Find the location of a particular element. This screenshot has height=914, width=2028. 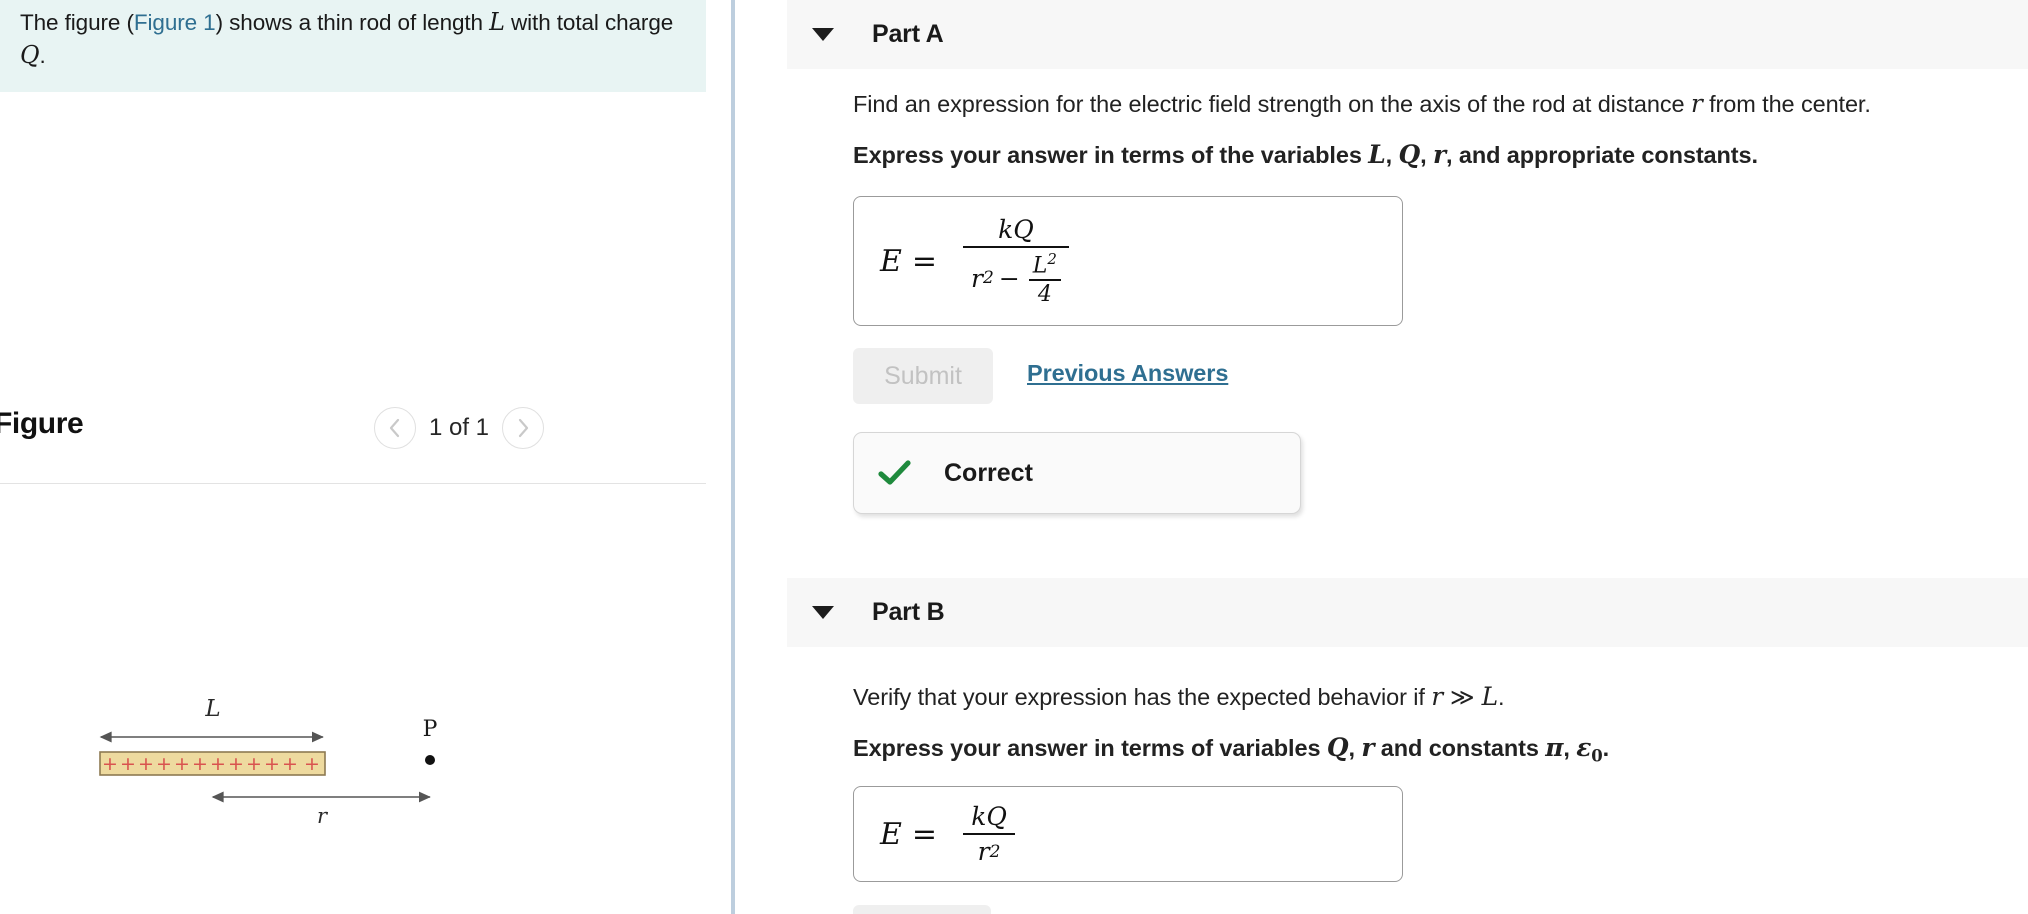

part-a-inner-den: 4 is located at coordinates (1044, 294).